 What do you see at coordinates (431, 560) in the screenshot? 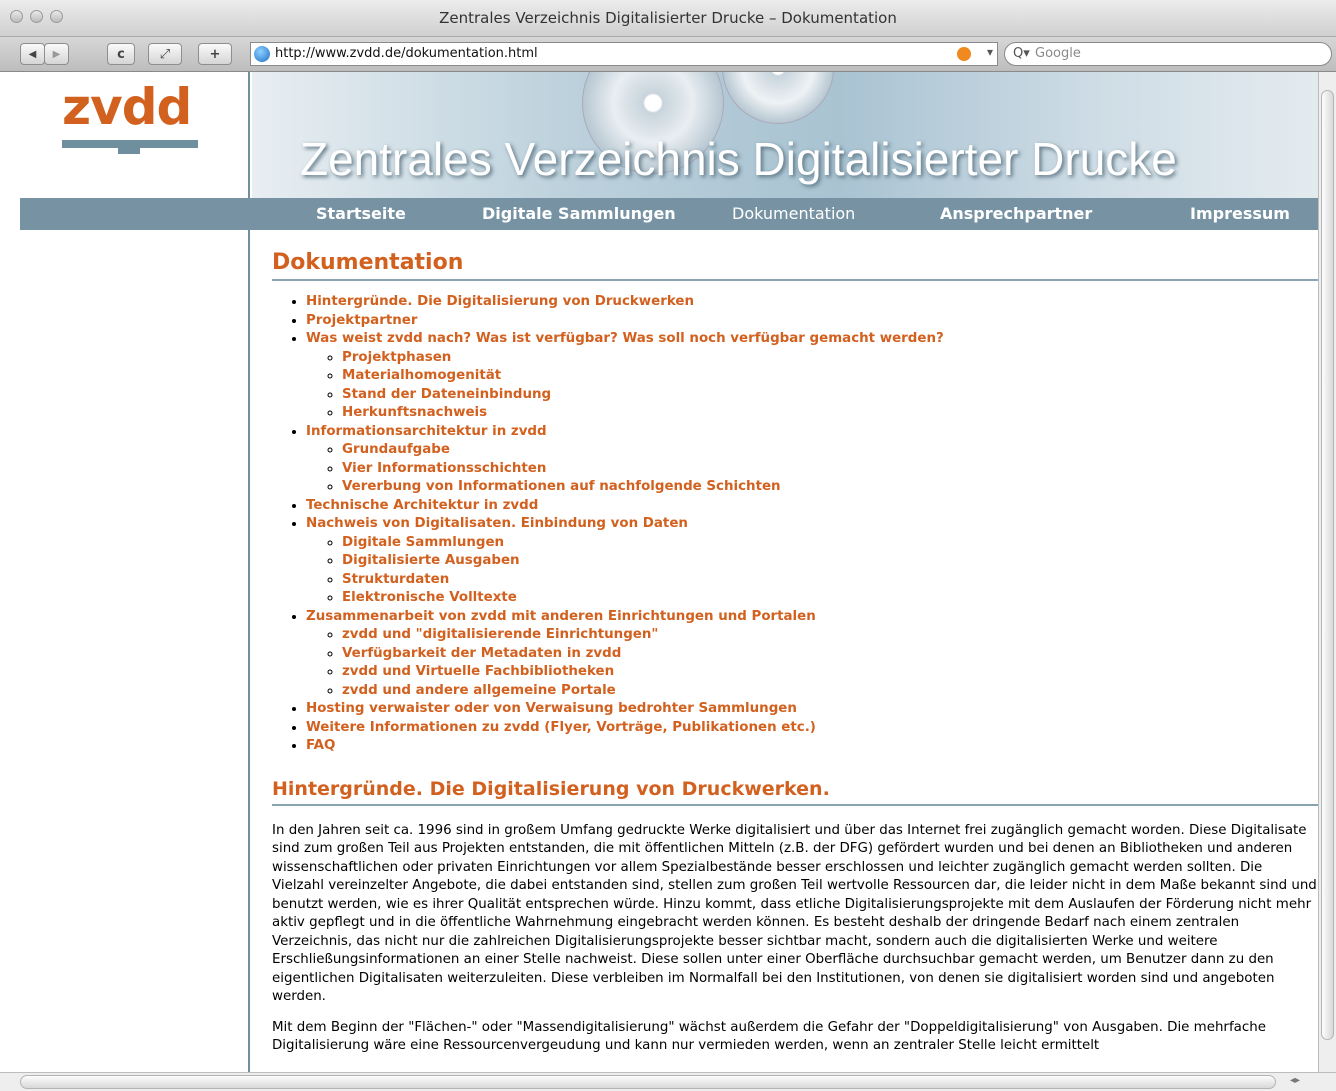
I see `toc-sublink: Digitalisierte Ausgaben` at bounding box center [431, 560].